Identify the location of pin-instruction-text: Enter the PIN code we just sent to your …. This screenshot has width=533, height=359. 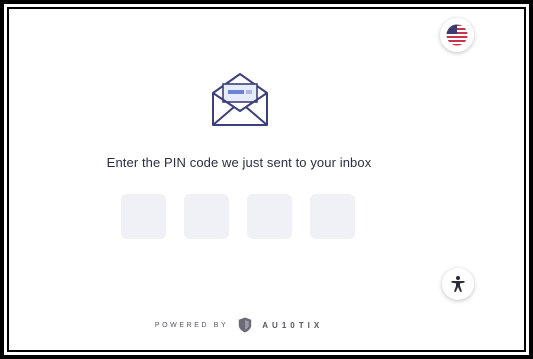
(239, 162).